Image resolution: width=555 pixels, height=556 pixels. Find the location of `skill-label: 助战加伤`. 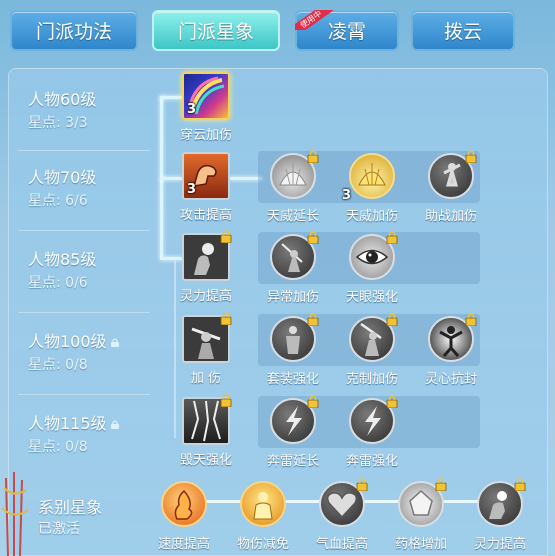

skill-label: 助战加伤 is located at coordinates (450, 216).